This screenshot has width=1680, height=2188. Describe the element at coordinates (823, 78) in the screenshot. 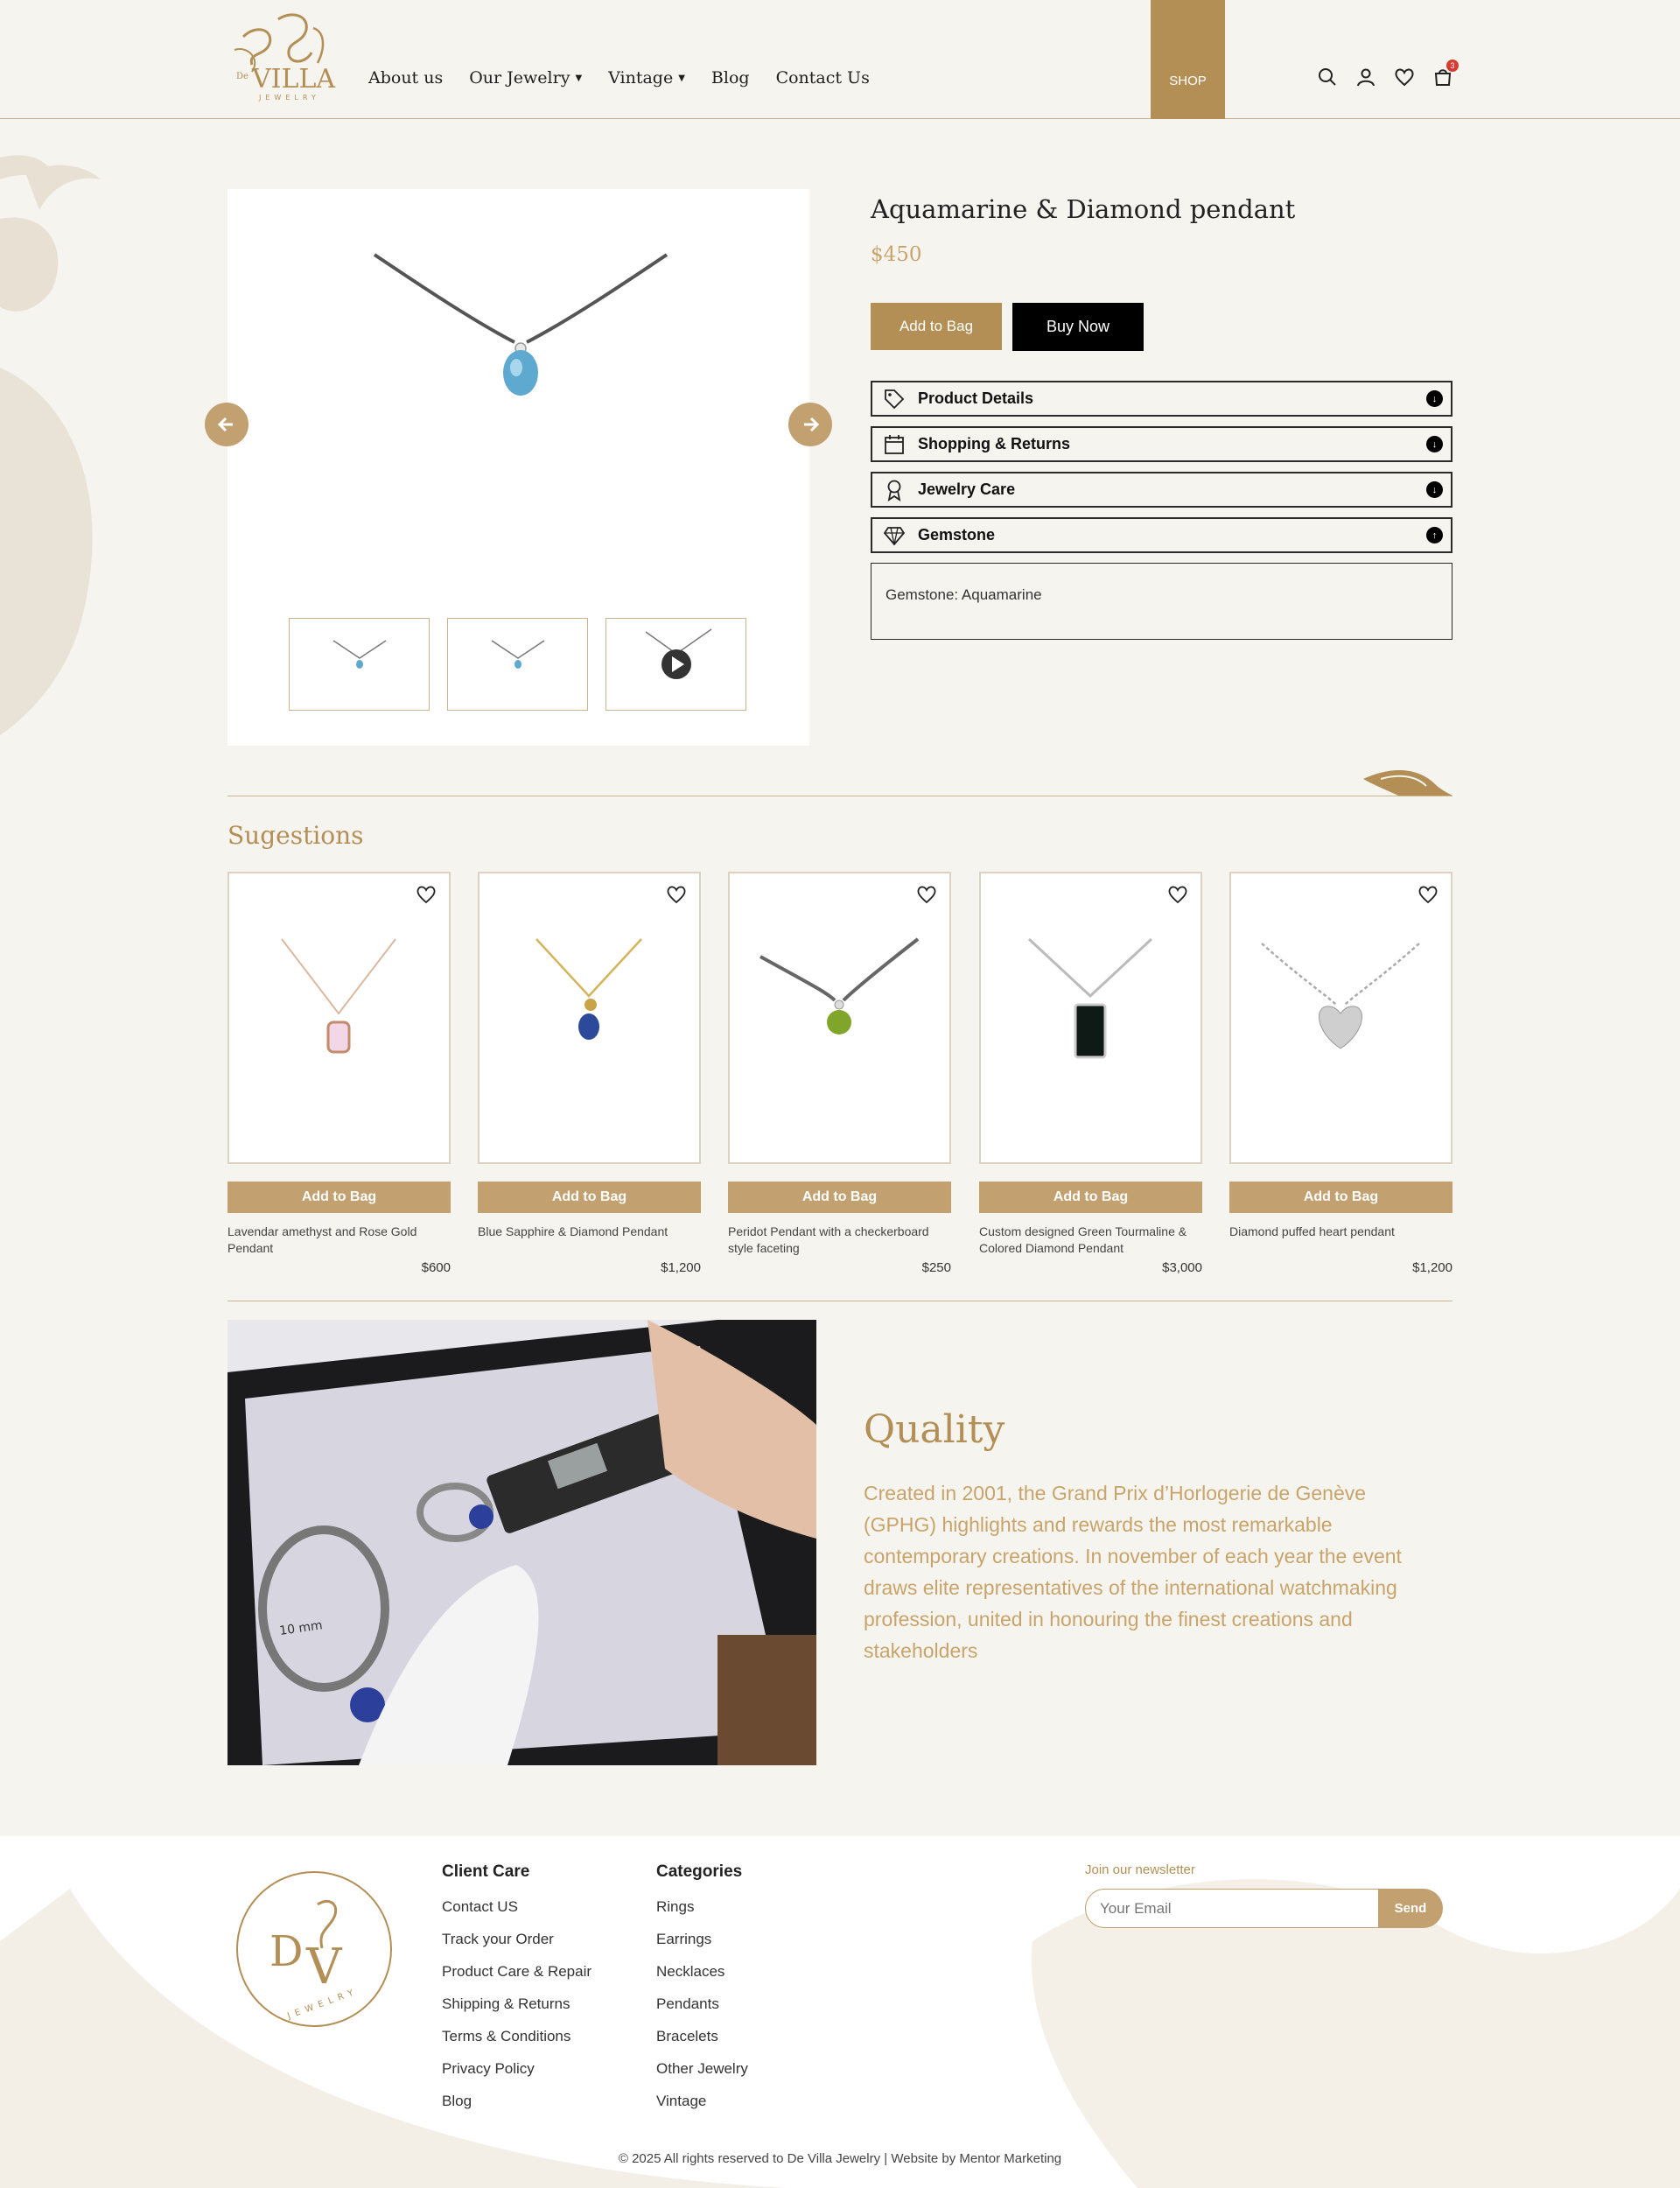

I see `nav-contact-us: Contact Us` at that location.